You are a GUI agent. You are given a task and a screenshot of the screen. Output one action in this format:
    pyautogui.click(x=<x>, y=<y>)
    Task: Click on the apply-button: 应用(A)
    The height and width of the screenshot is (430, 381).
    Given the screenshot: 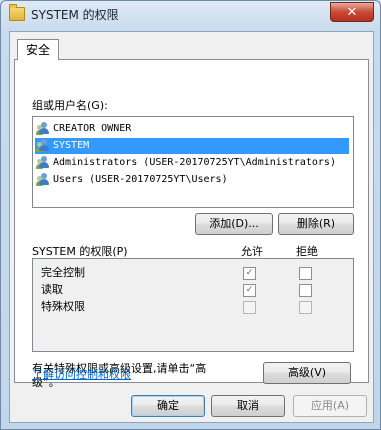 What is the action you would take?
    pyautogui.click(x=330, y=406)
    